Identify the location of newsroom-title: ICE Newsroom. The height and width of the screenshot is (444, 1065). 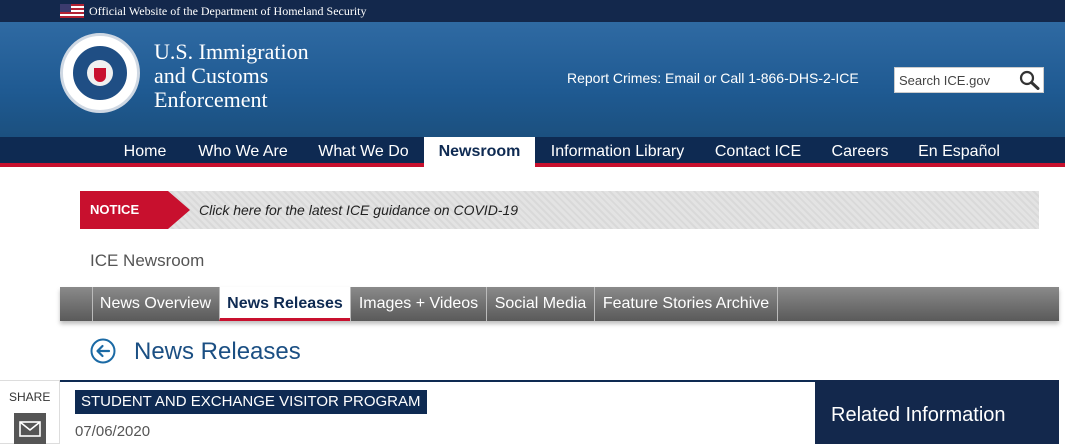
(147, 260).